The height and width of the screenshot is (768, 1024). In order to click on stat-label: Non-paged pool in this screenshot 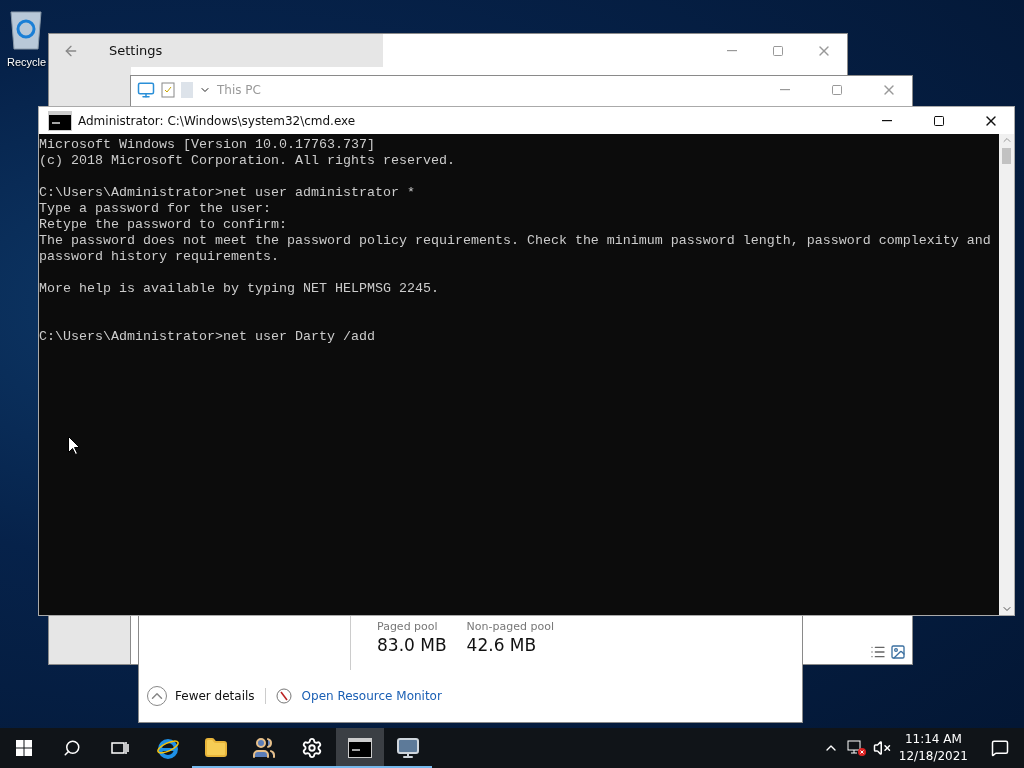, I will do `click(510, 626)`.